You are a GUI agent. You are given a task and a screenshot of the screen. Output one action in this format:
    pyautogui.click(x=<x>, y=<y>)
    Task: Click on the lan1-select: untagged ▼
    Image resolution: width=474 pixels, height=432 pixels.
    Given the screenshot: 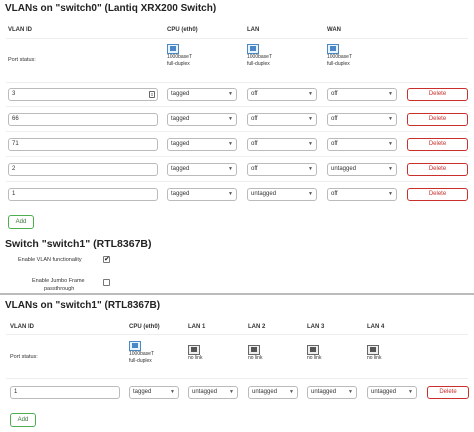 What is the action you would take?
    pyautogui.click(x=213, y=392)
    